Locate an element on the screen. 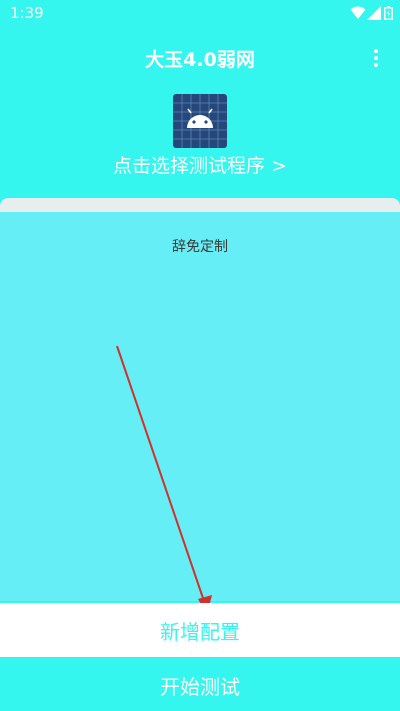  status-bar: 1:39 is located at coordinates (200, 13).